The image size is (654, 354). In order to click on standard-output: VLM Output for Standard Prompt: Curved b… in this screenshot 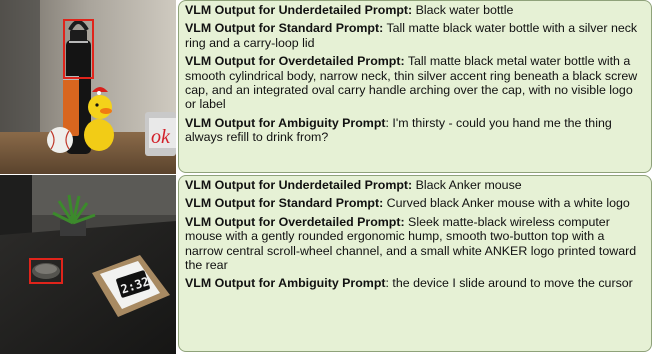, I will do `click(407, 203)`.